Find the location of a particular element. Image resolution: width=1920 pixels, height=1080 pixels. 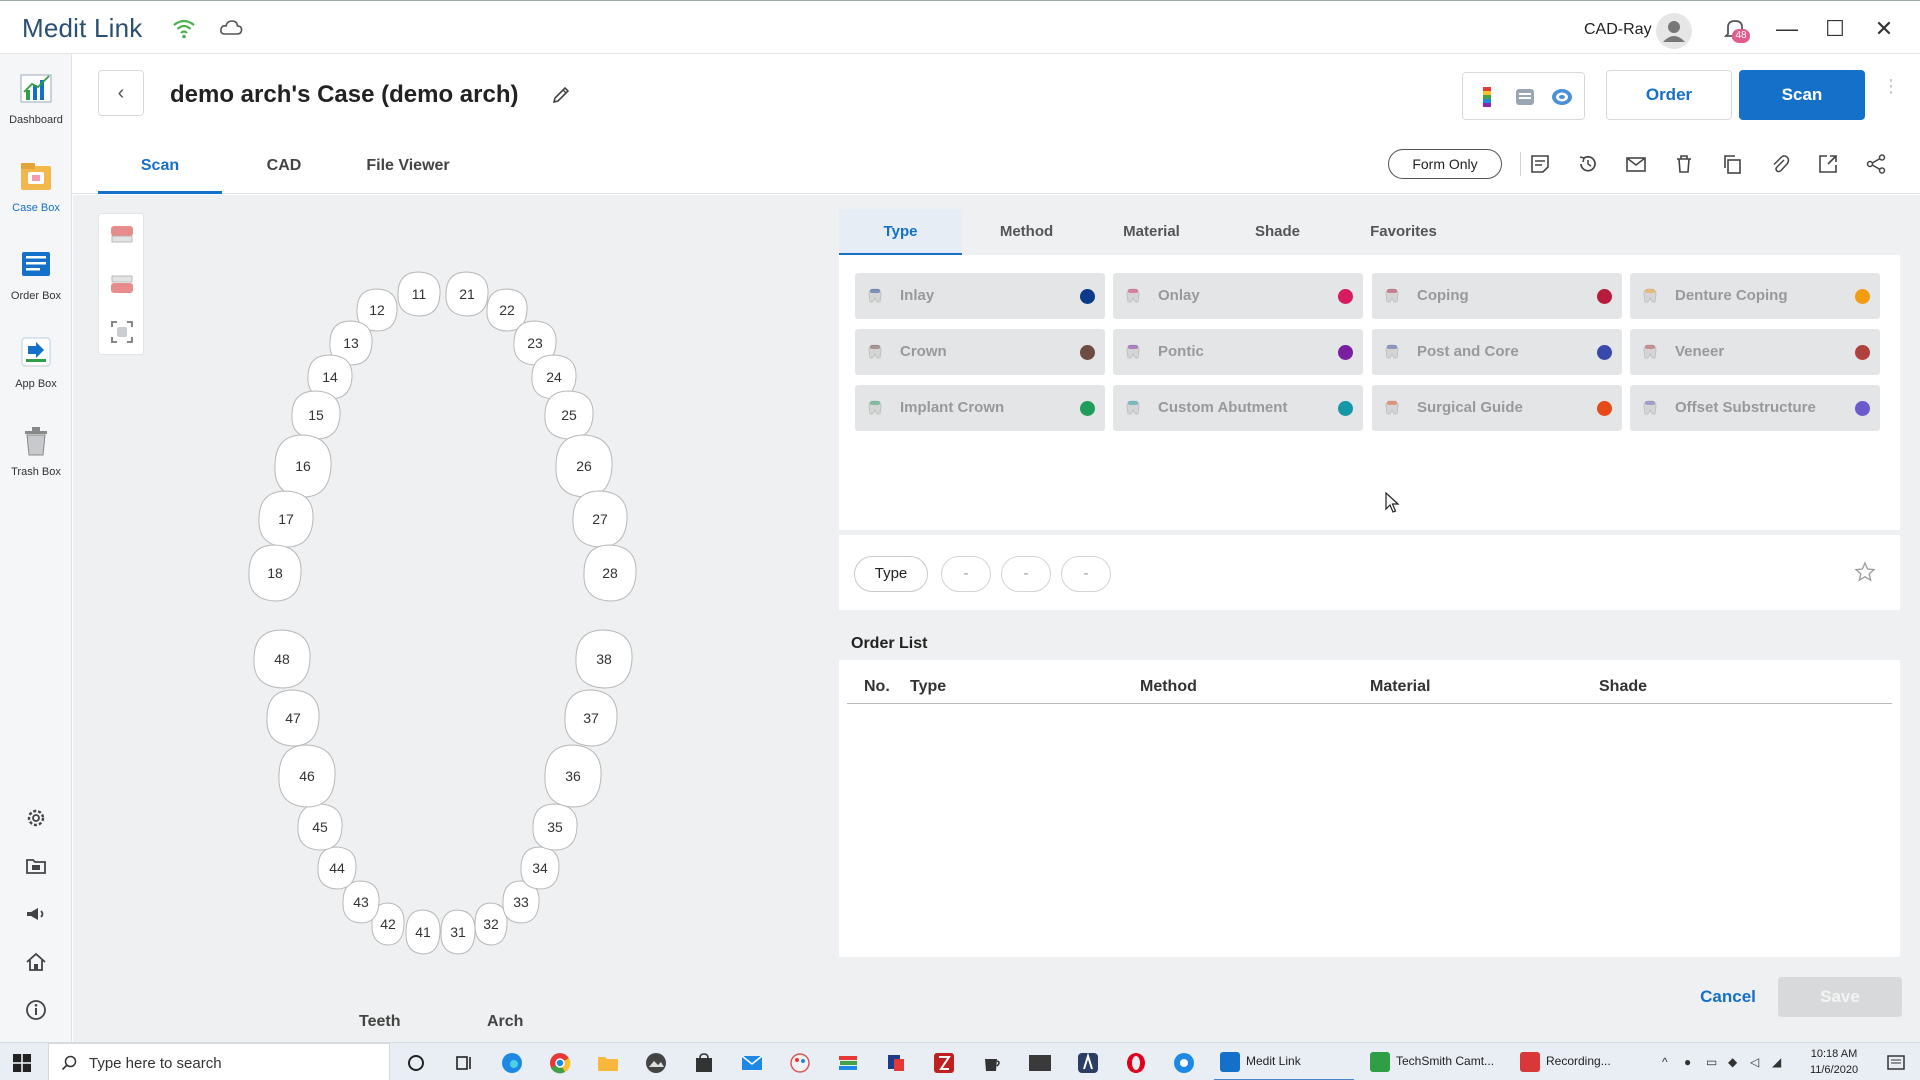

edit-icon is located at coordinates (561, 95).